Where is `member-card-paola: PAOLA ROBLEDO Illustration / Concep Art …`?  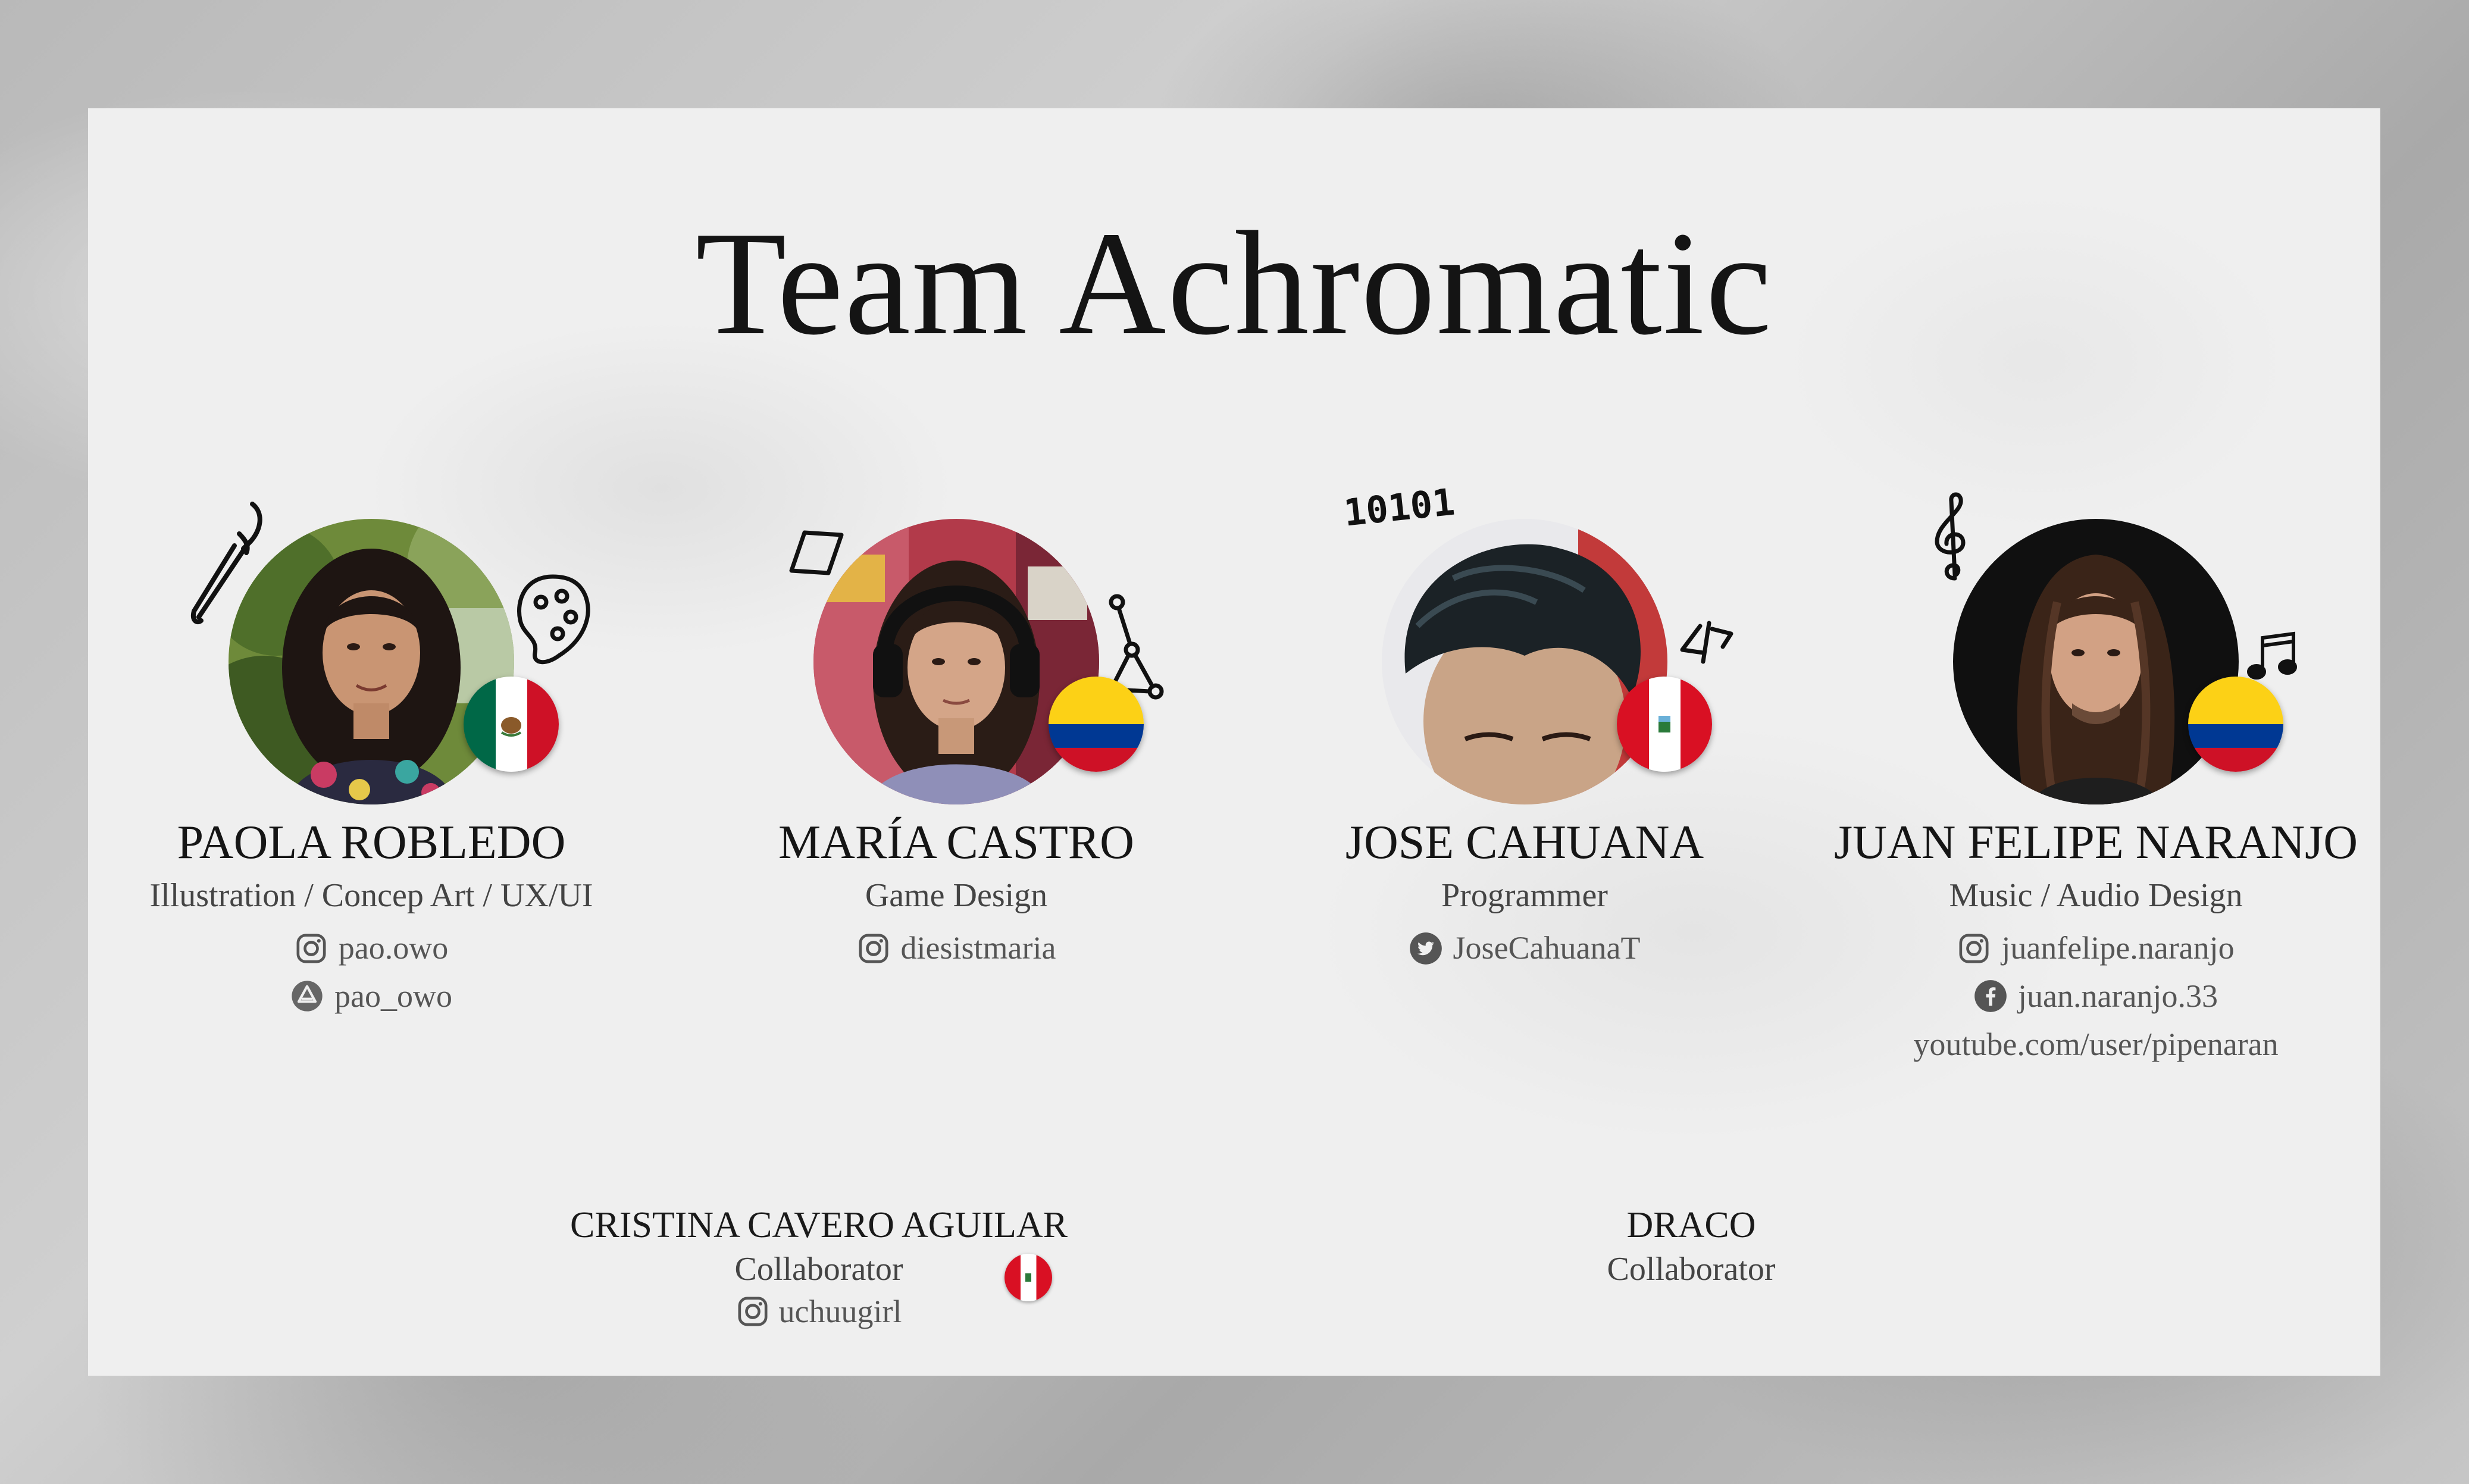 member-card-paola: PAOLA ROBLEDO Illustration / Concep Art … is located at coordinates (371, 759).